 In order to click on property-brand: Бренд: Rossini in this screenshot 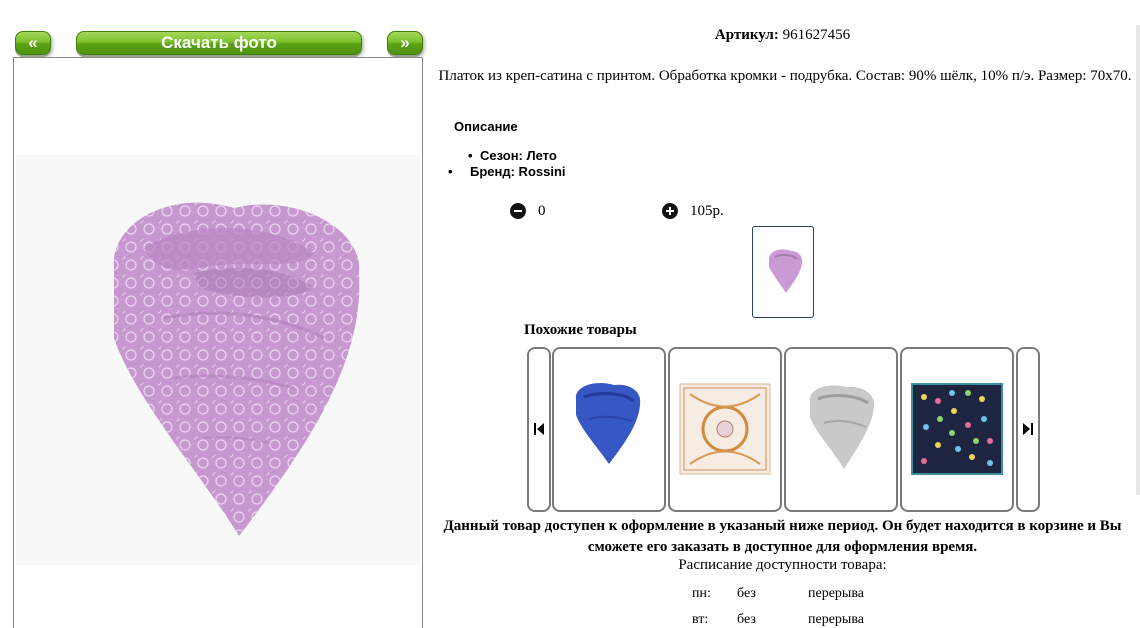, I will do `click(506, 172)`.